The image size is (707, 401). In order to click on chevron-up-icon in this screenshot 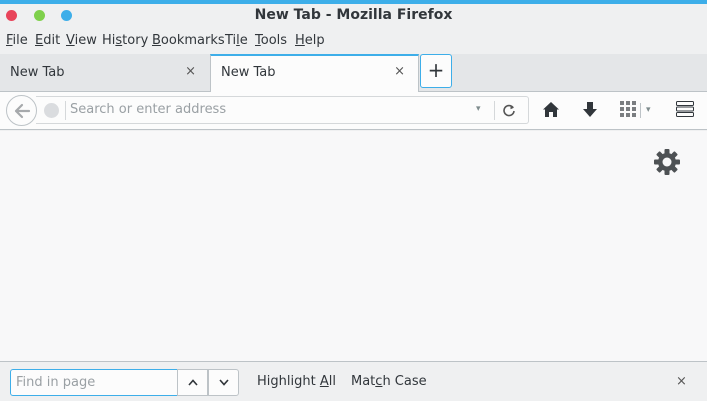, I will do `click(193, 382)`.